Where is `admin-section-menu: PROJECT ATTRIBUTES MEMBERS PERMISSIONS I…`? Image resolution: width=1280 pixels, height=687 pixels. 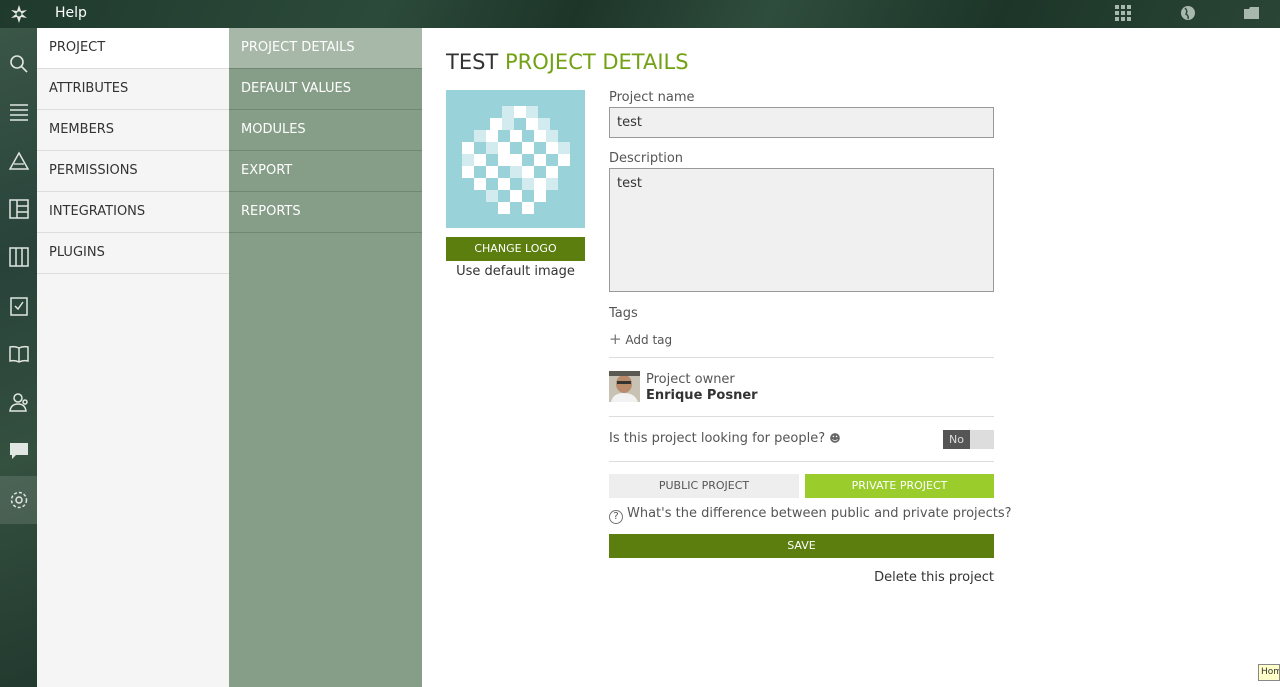 admin-section-menu: PROJECT ATTRIBUTES MEMBERS PERMISSIONS I… is located at coordinates (133, 357).